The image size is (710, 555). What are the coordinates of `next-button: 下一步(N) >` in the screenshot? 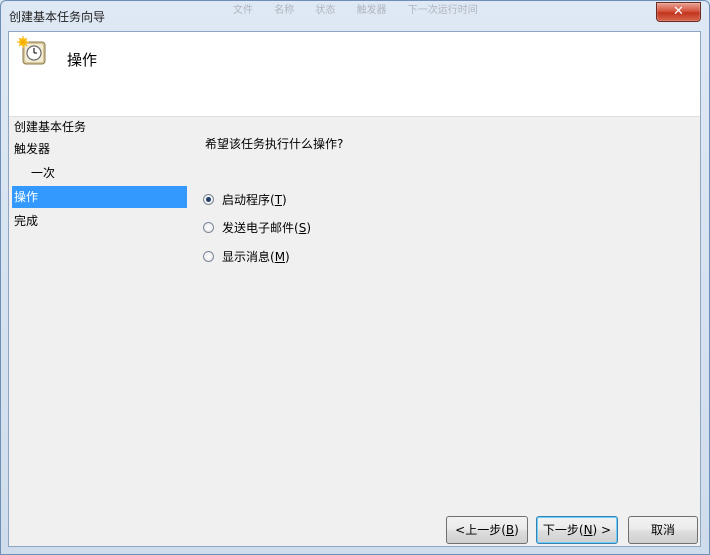 It's located at (577, 530).